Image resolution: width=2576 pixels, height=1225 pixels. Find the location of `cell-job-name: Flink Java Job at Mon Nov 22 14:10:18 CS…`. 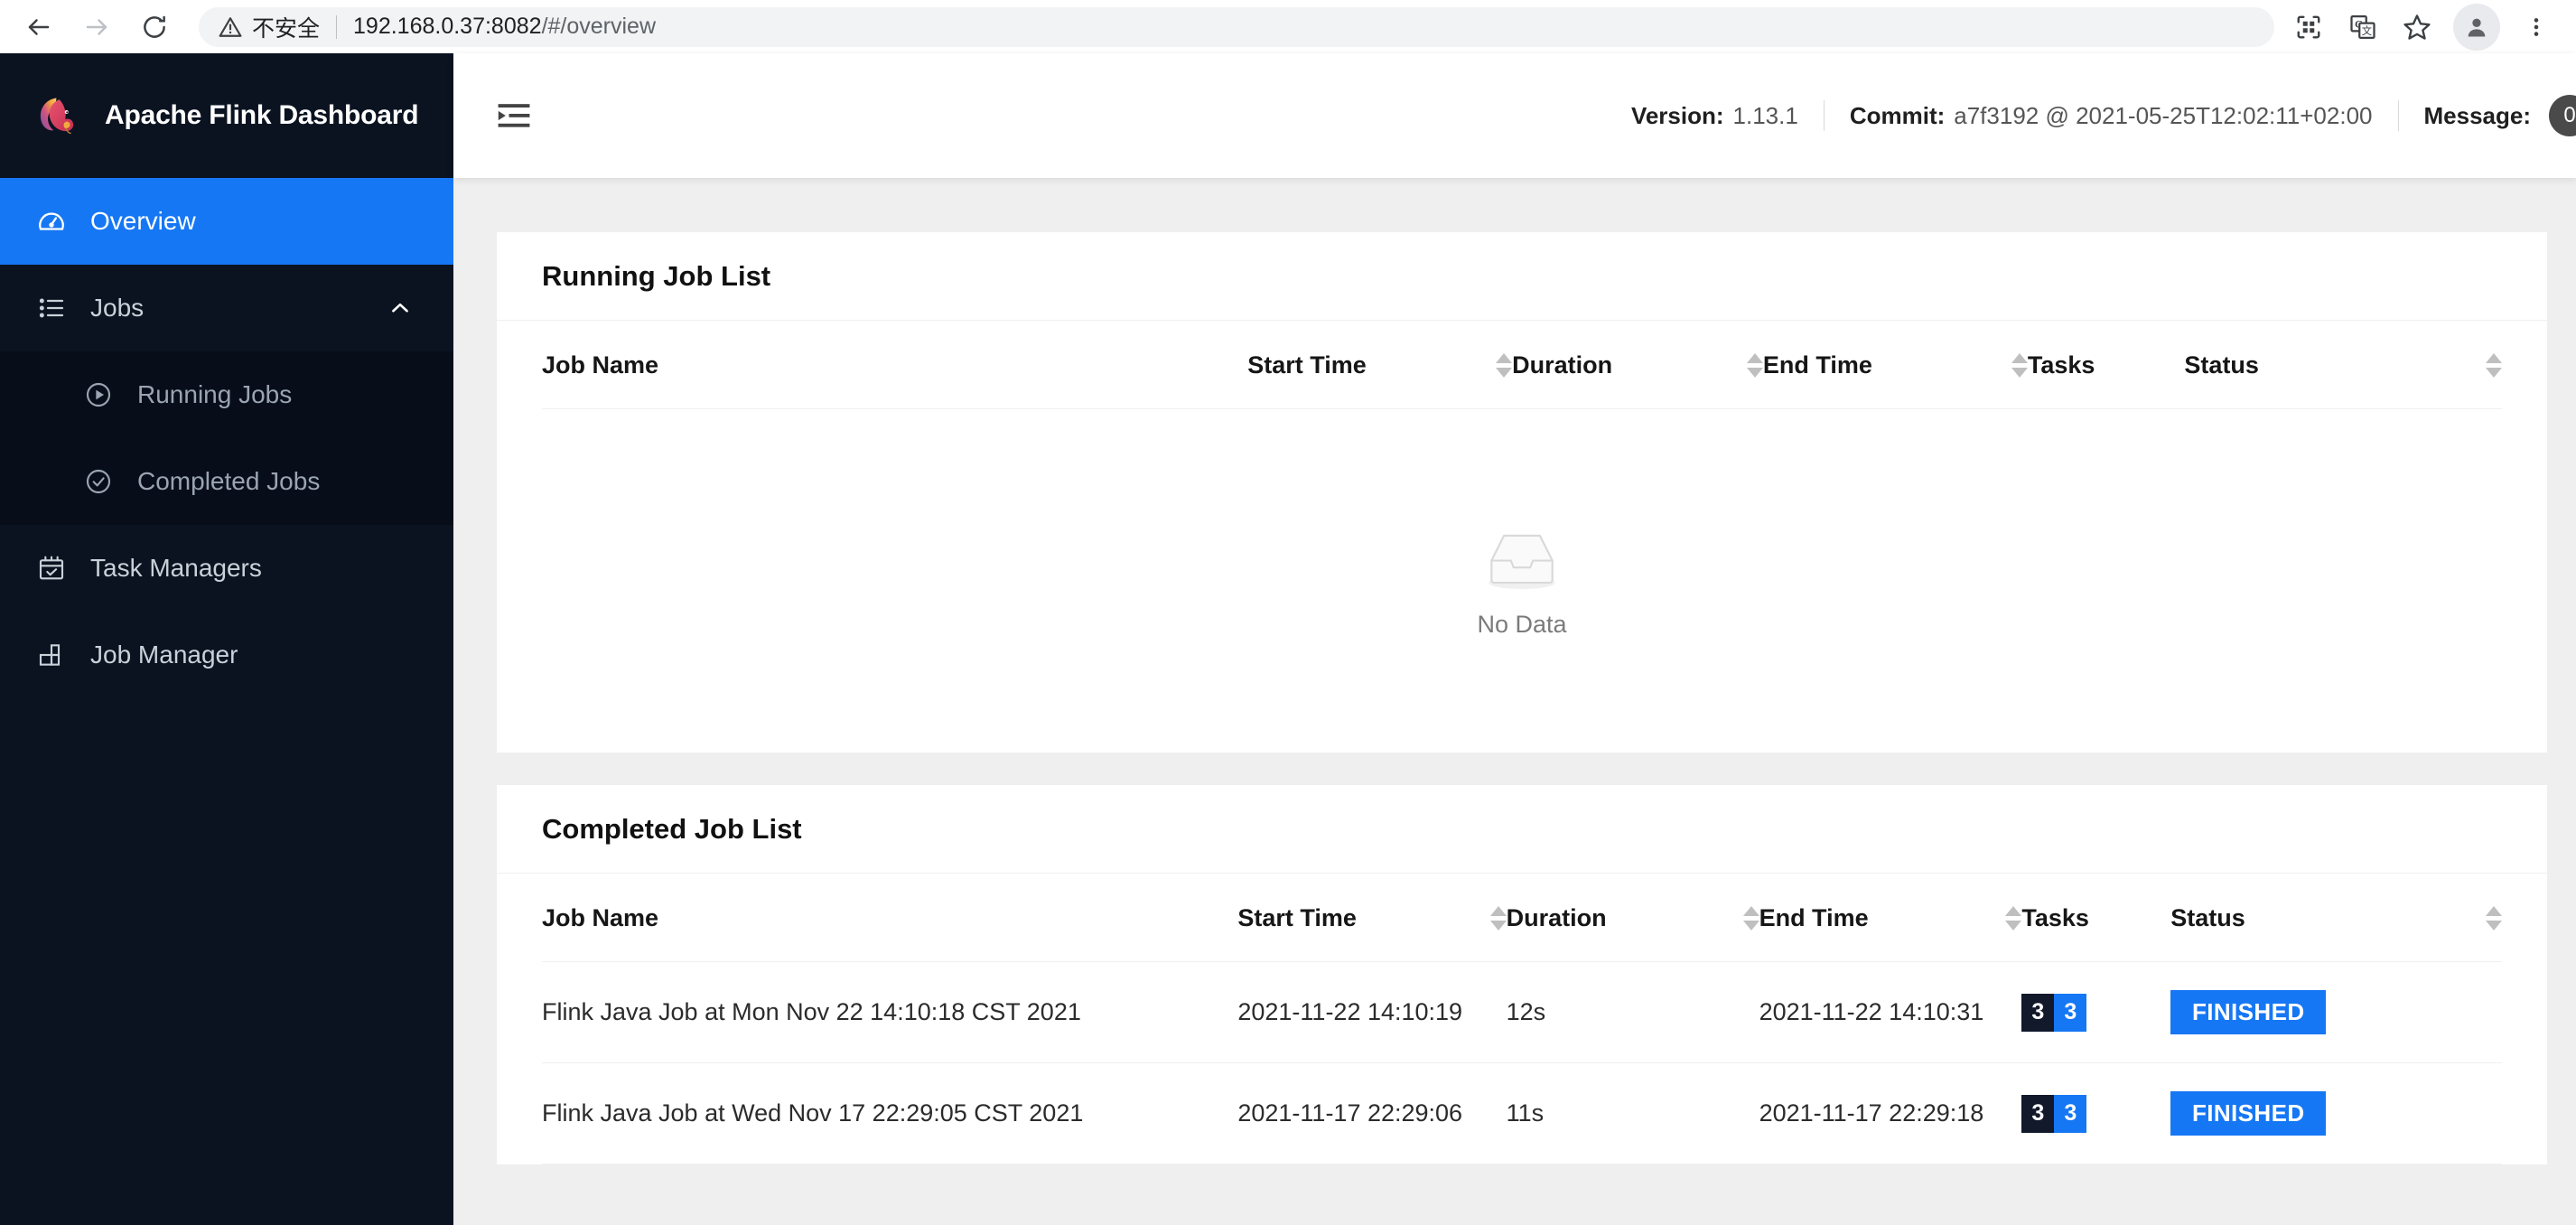

cell-job-name: Flink Java Job at Mon Nov 22 14:10:18 CS… is located at coordinates (890, 1012).